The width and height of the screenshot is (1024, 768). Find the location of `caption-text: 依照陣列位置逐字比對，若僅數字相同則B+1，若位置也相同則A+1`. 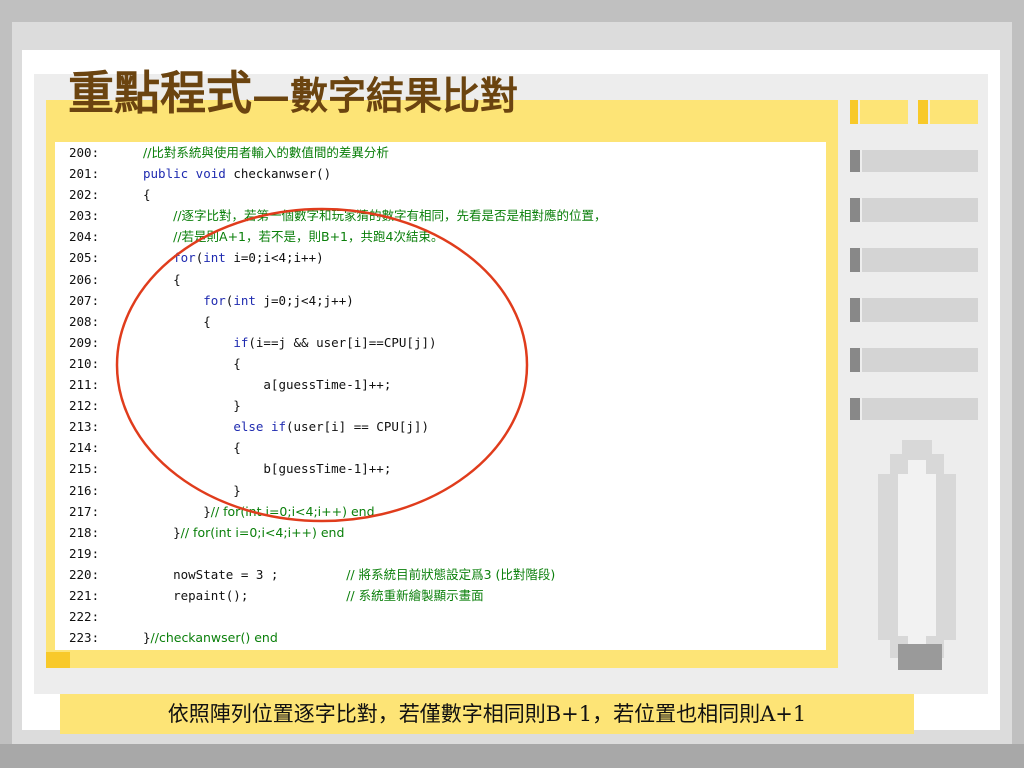

caption-text: 依照陣列位置逐字比對，若僅數字相同則B+1，若位置也相同則A+1 is located at coordinates (487, 714).